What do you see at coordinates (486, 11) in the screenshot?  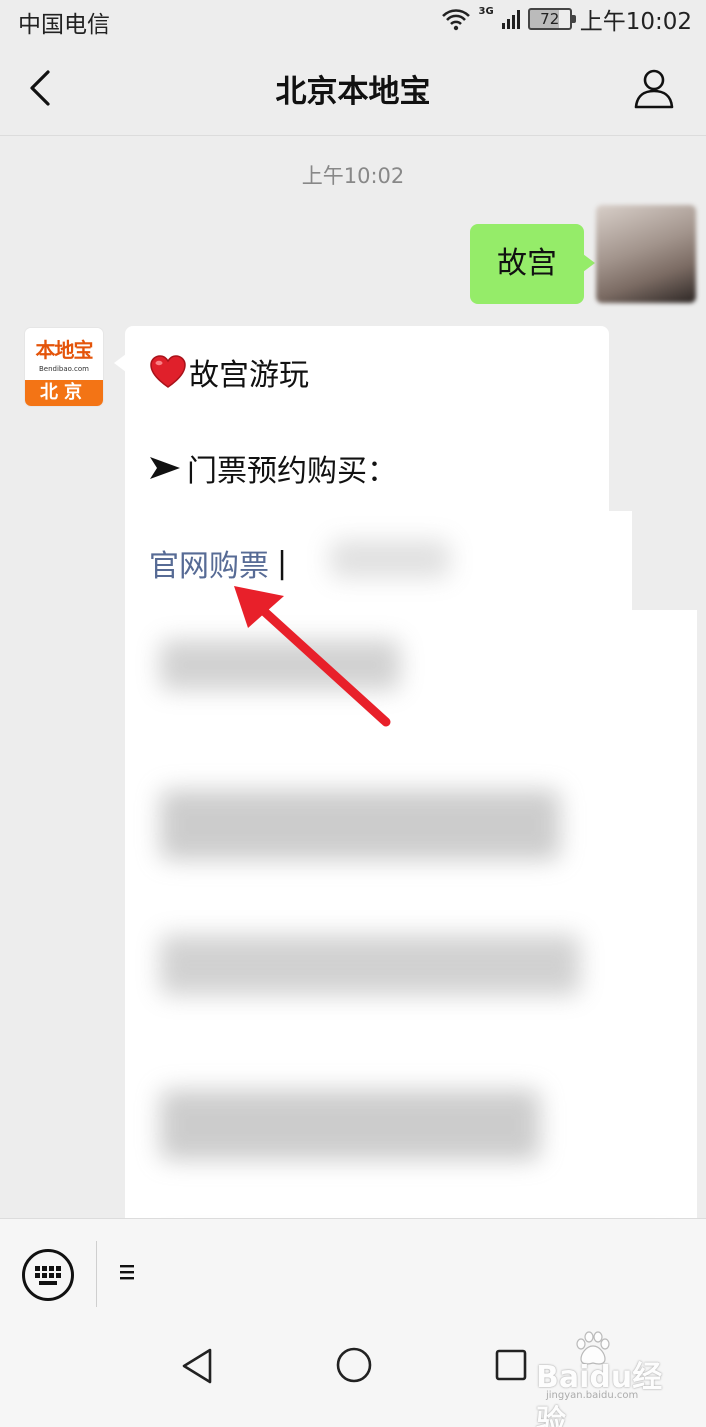 I see `network-type-label: 3G` at bounding box center [486, 11].